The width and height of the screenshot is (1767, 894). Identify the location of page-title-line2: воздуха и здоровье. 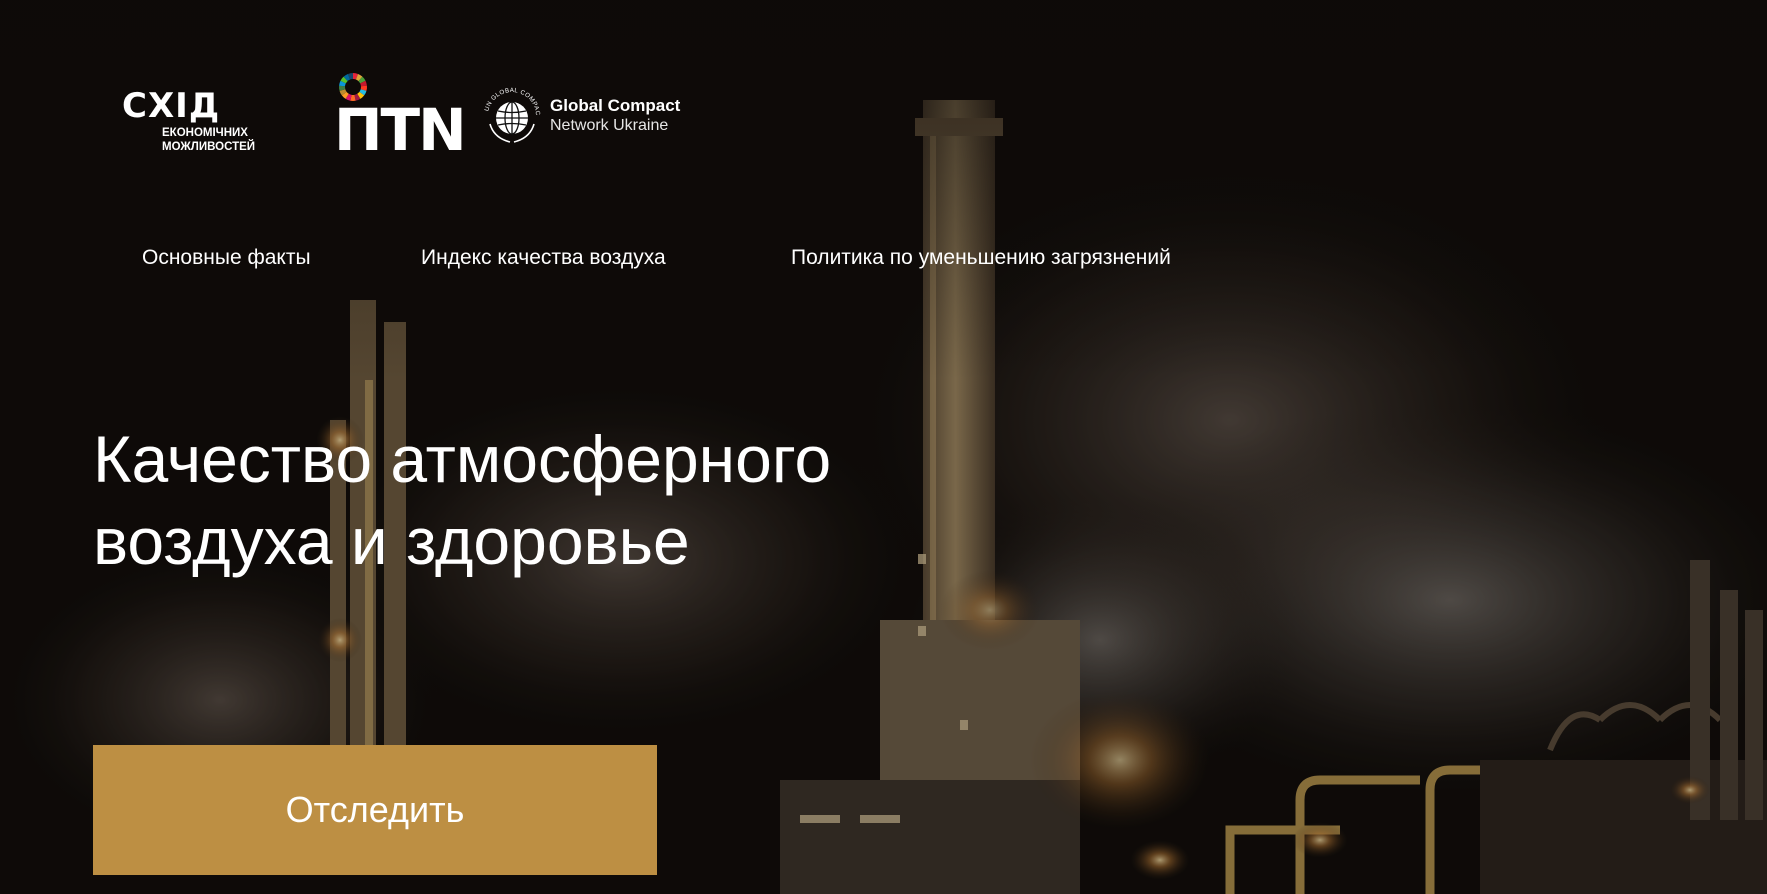
(391, 541).